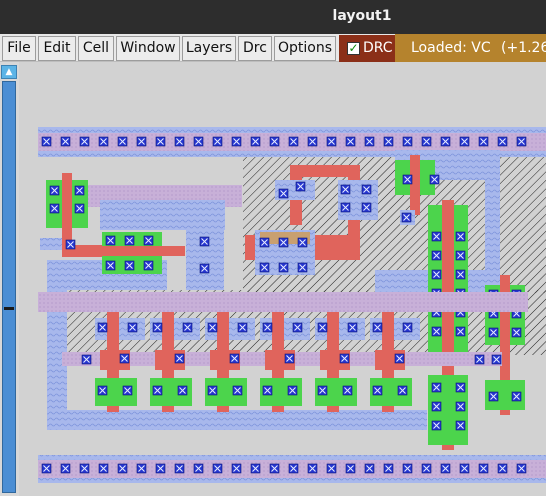  What do you see at coordinates (57, 345) in the screenshot?
I see `metal1-left-vertical` at bounding box center [57, 345].